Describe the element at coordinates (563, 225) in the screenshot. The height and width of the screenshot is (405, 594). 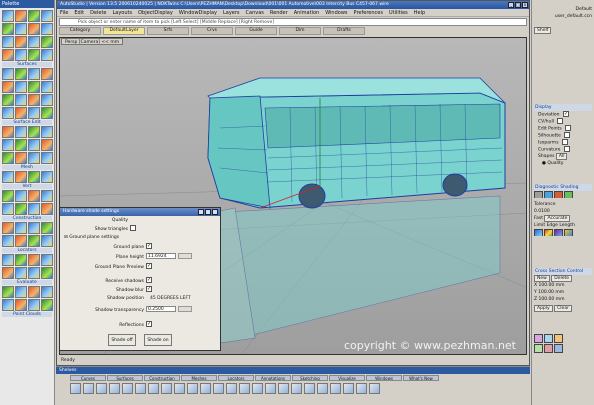
I see `limit-edge-row: Limit Edge Length` at that location.